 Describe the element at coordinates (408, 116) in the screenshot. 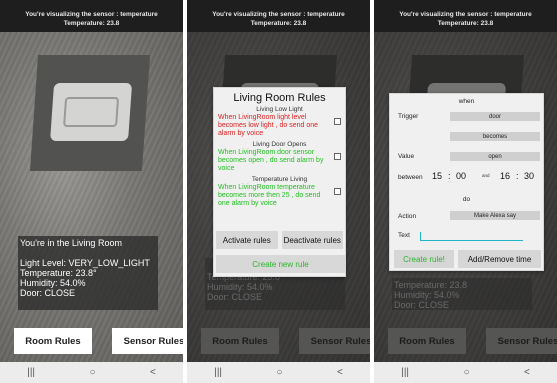

I see `trigger-label: Trigger` at that location.